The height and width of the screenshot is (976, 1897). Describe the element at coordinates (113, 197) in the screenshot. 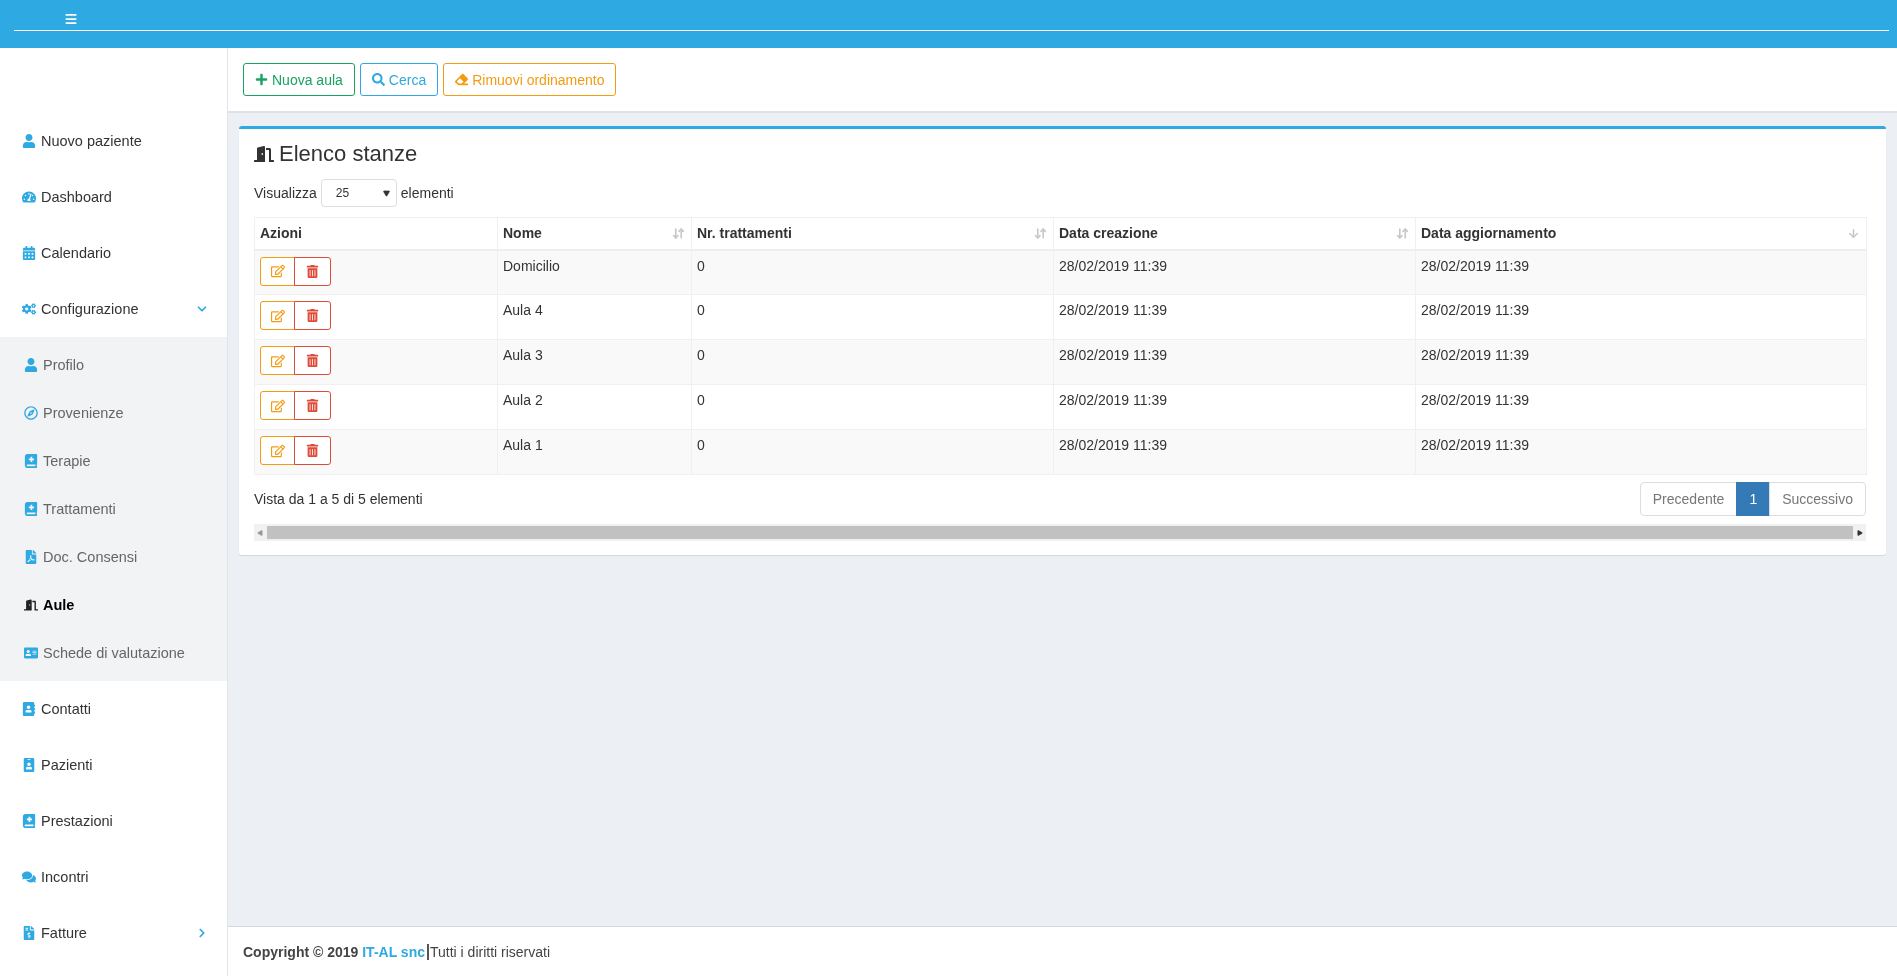

I see `sidebar-item: Dashboard` at that location.